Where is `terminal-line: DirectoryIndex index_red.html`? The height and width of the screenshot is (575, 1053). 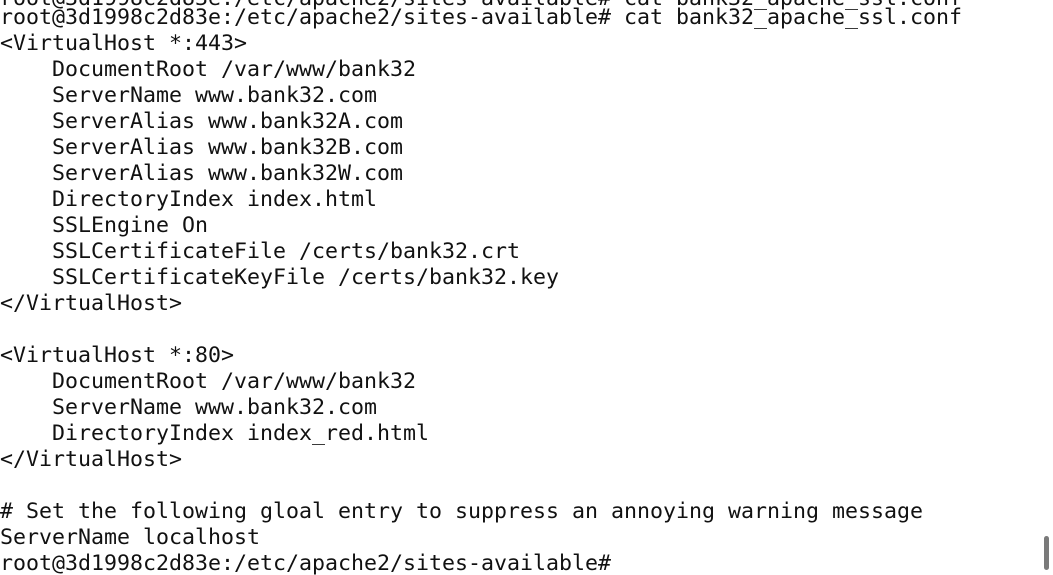 terminal-line: DirectoryIndex index_red.html is located at coordinates (215, 433).